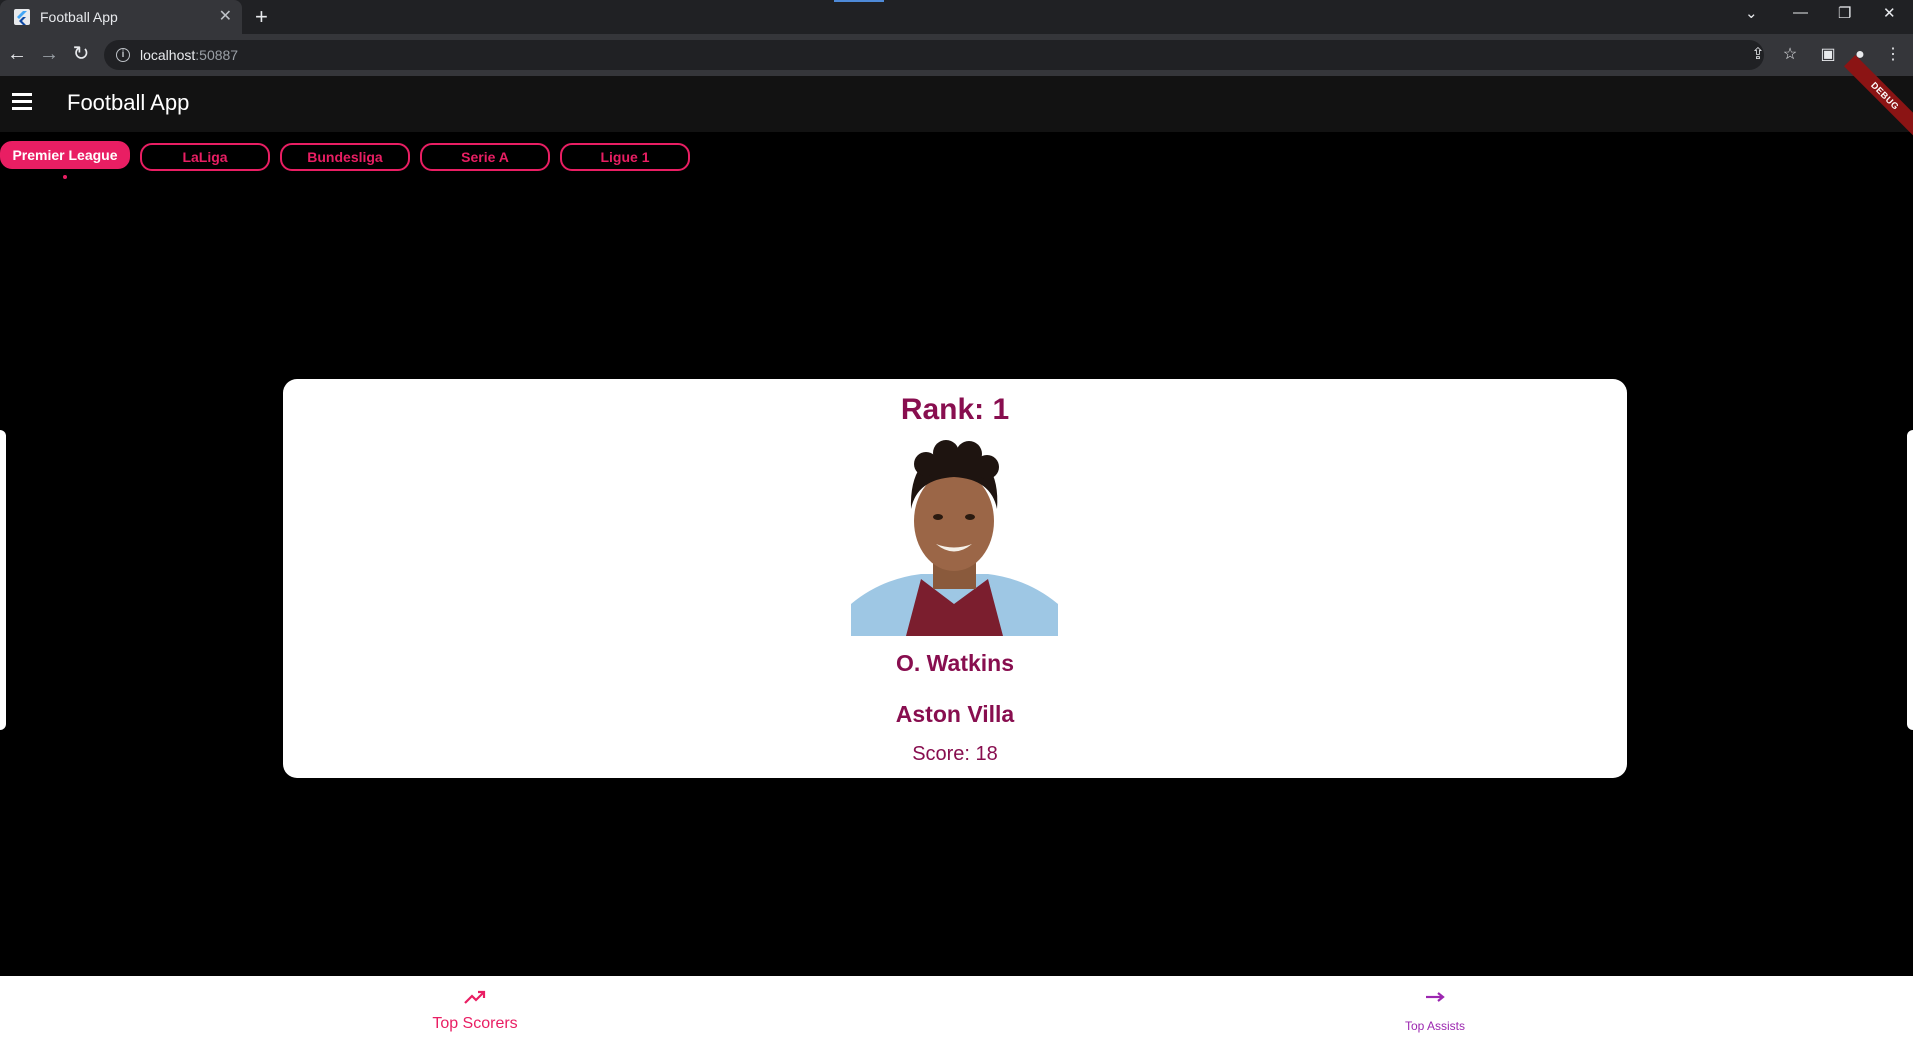  I want to click on score-label: Score: 18, so click(955, 754).